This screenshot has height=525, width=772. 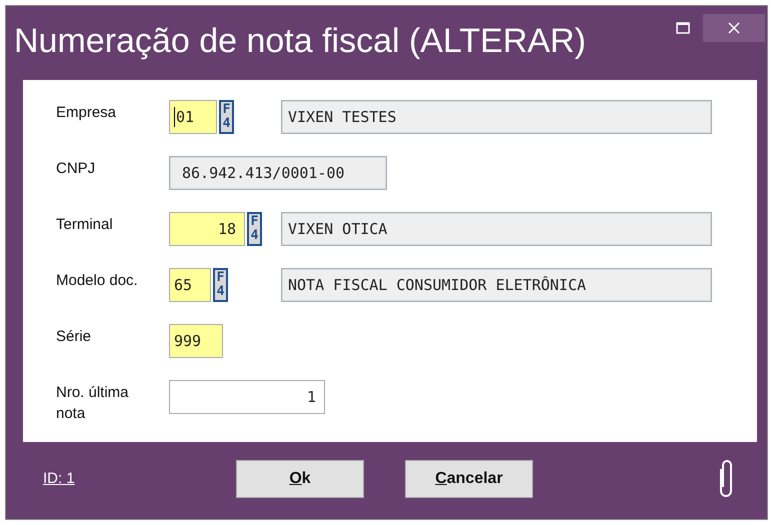 I want to click on close-icon, so click(x=734, y=28).